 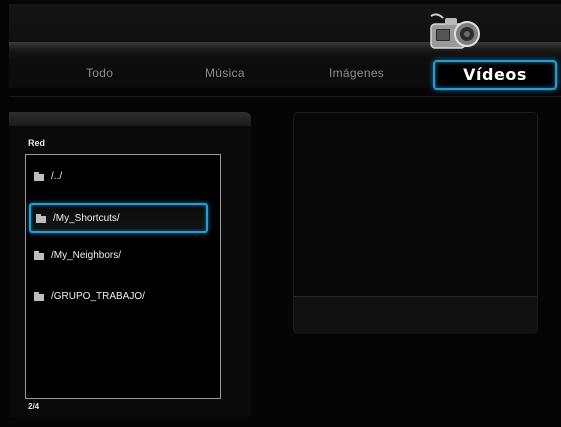 I want to click on list-item-label: /../, so click(x=57, y=176).